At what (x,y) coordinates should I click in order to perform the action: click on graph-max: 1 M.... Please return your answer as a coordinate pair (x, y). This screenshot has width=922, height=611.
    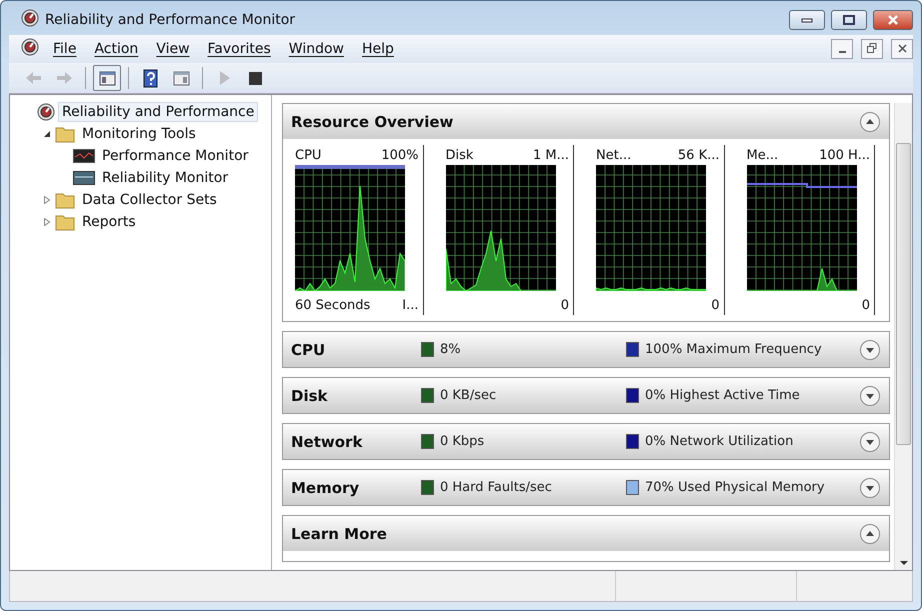
    Looking at the image, I should click on (550, 155).